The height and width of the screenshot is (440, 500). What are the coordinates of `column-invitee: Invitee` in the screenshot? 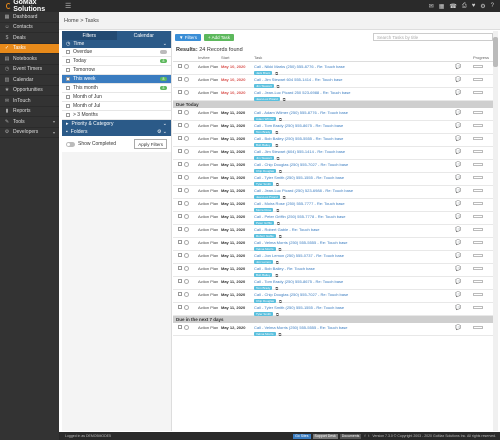 It's located at (206, 57).